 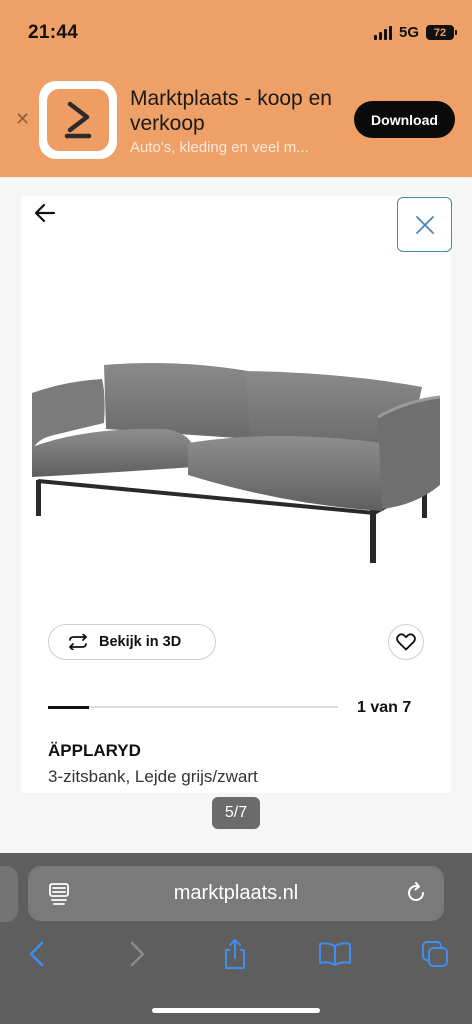 I want to click on browser-forward-icon, so click(x=137, y=954).